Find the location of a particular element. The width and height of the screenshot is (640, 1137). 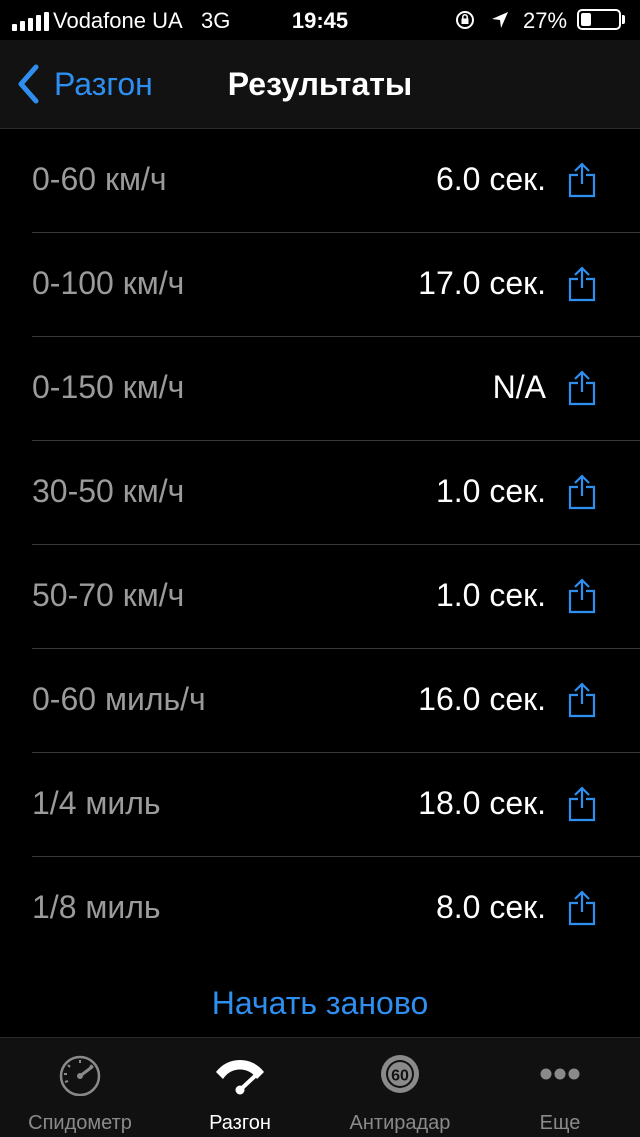

location-arrow-icon is located at coordinates (500, 20).